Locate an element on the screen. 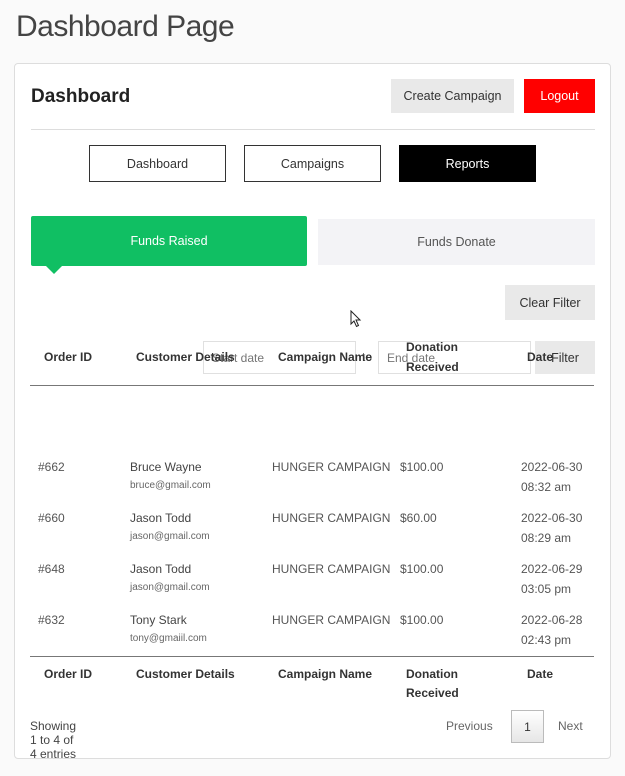 This screenshot has height=776, width=625. tab-funds-donate-label: Funds Donate is located at coordinates (456, 242).